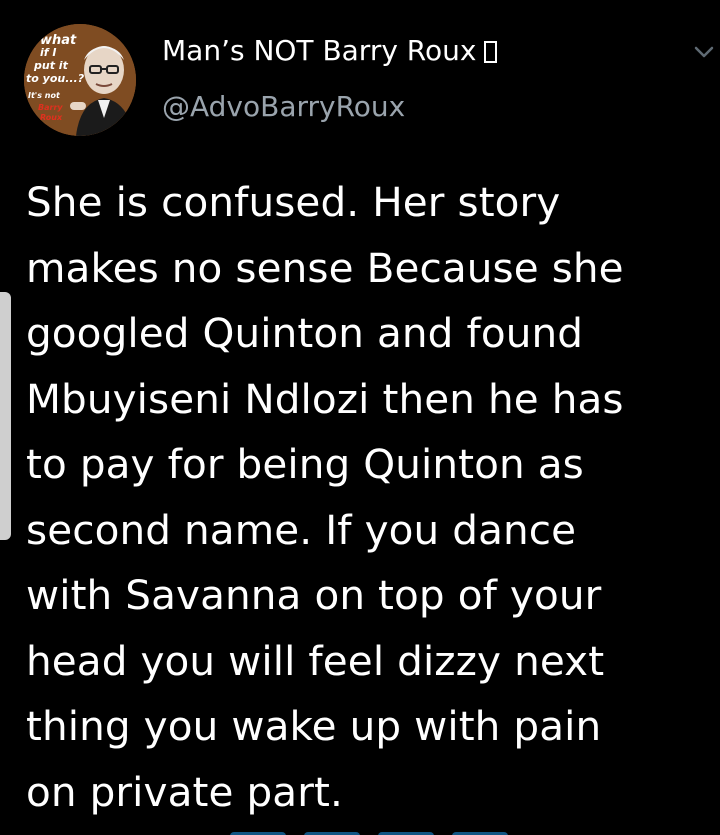 Image resolution: width=720 pixels, height=835 pixels. I want to click on display-name: Man’s NOT Barry Roux, so click(330, 51).